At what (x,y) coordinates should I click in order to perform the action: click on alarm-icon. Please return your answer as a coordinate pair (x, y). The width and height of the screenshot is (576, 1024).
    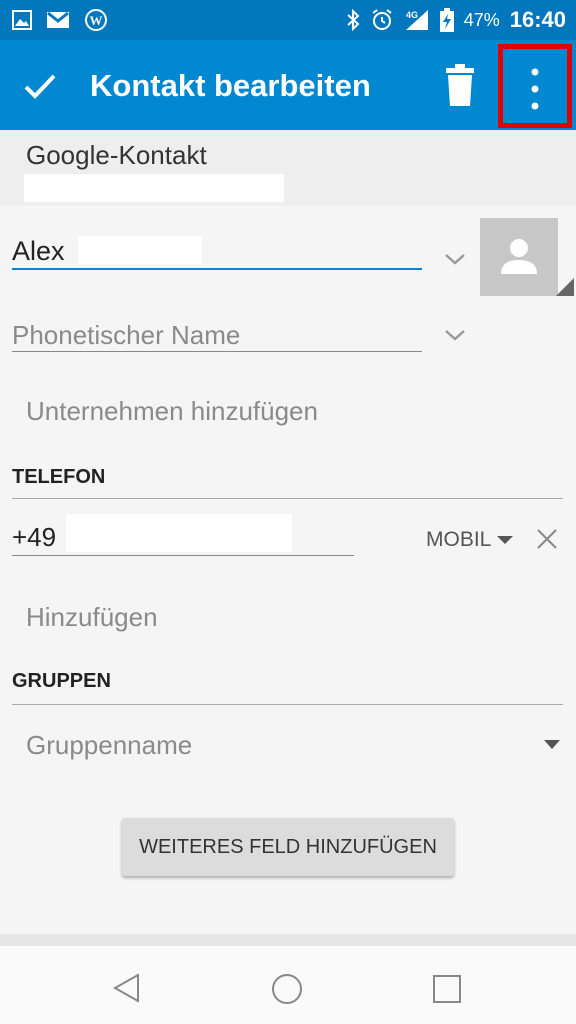
    Looking at the image, I should click on (382, 19).